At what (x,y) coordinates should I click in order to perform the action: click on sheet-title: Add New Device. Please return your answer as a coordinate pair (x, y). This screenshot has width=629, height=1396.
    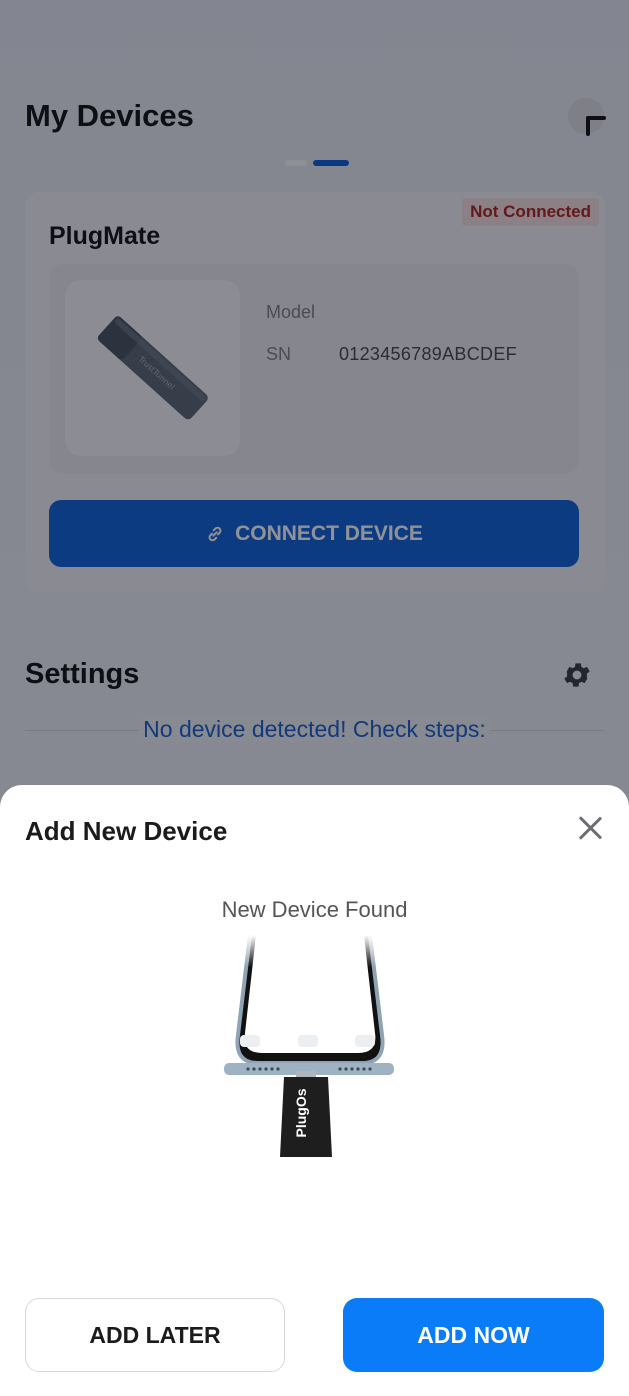
    Looking at the image, I should click on (126, 831).